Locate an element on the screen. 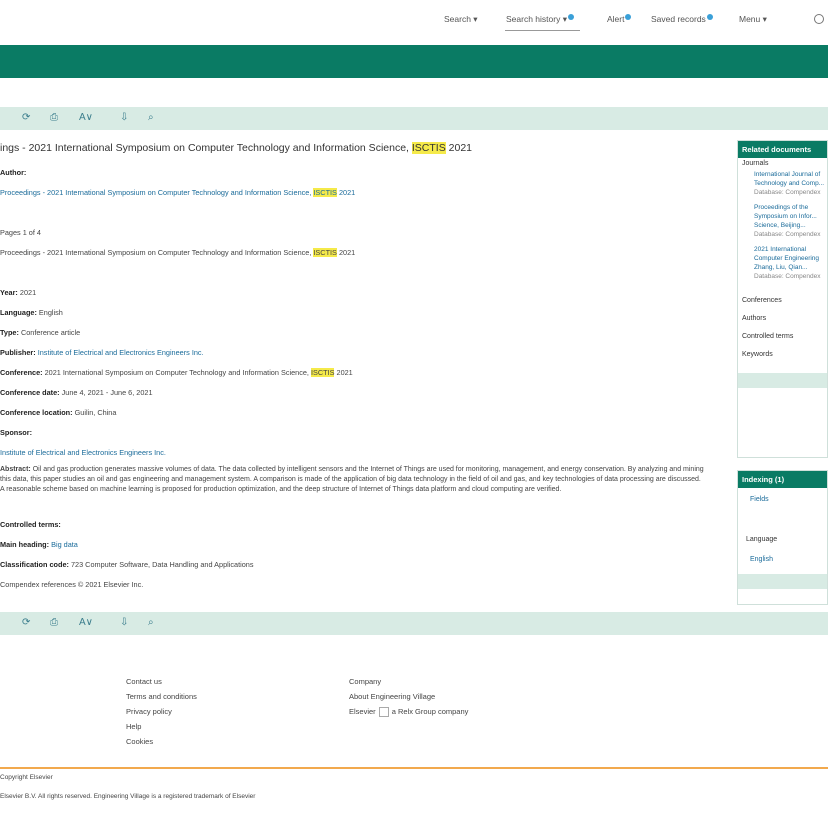 Image resolution: width=828 pixels, height=828 pixels. journals-label: Journals is located at coordinates (755, 163).